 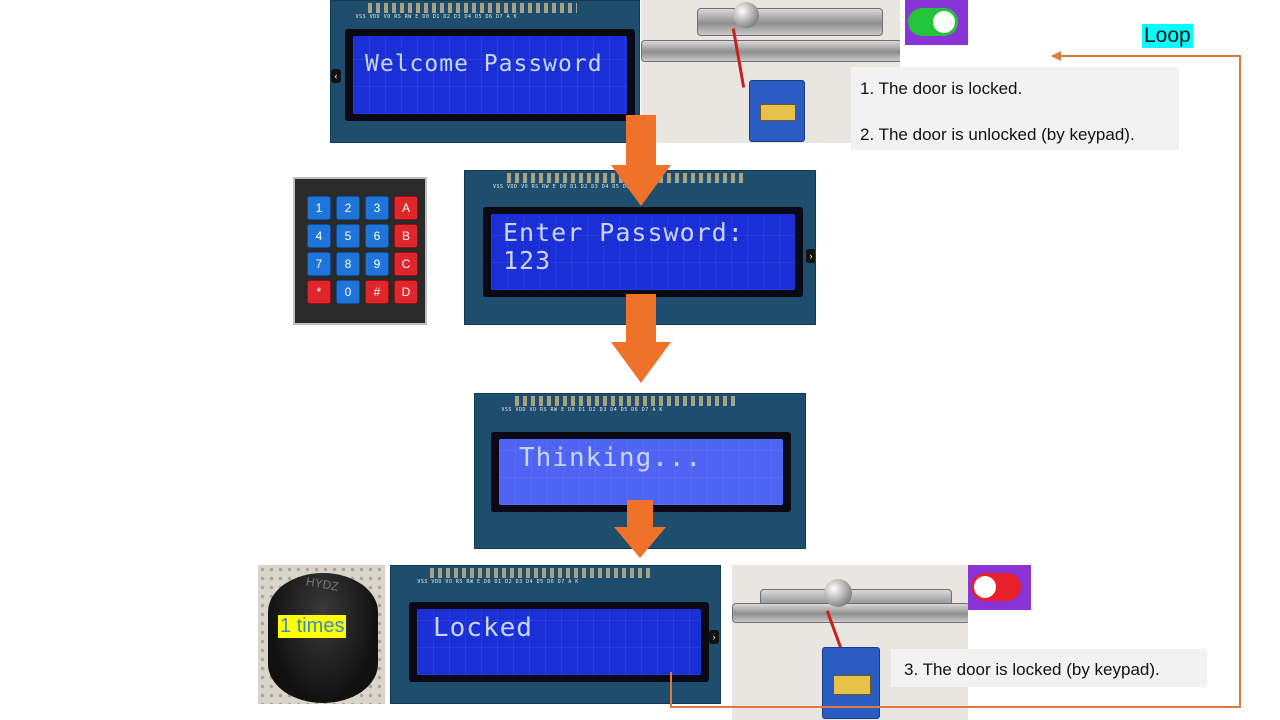 What do you see at coordinates (377, 264) in the screenshot?
I see `keypad-key: 9` at bounding box center [377, 264].